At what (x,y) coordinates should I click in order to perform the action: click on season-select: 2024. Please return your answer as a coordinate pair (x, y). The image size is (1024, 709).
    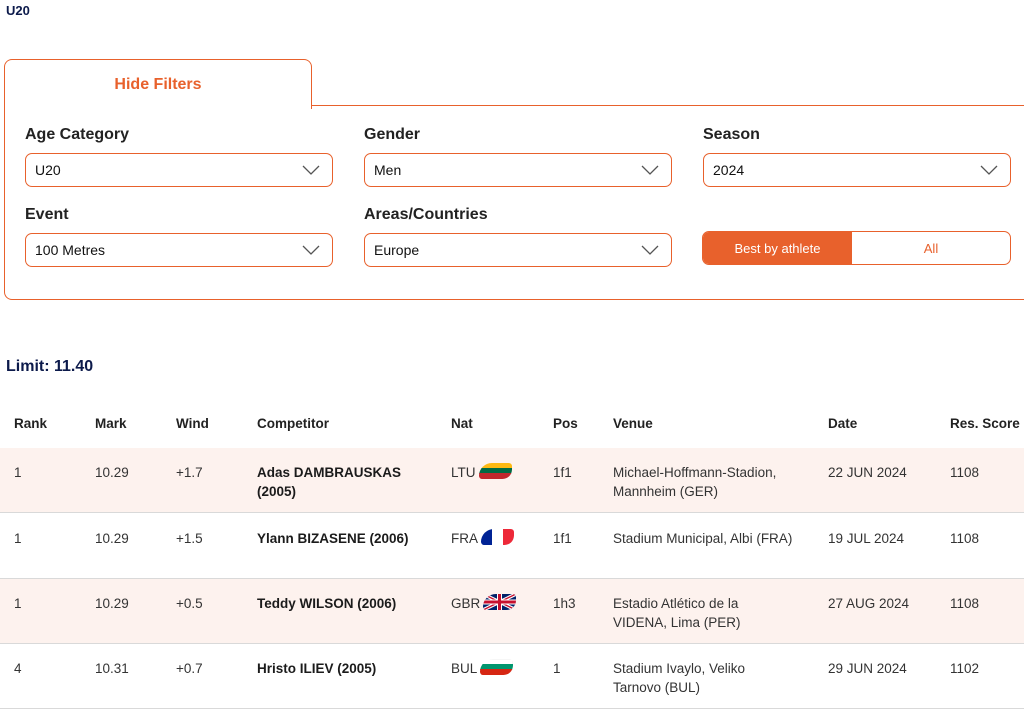
    Looking at the image, I should click on (857, 170).